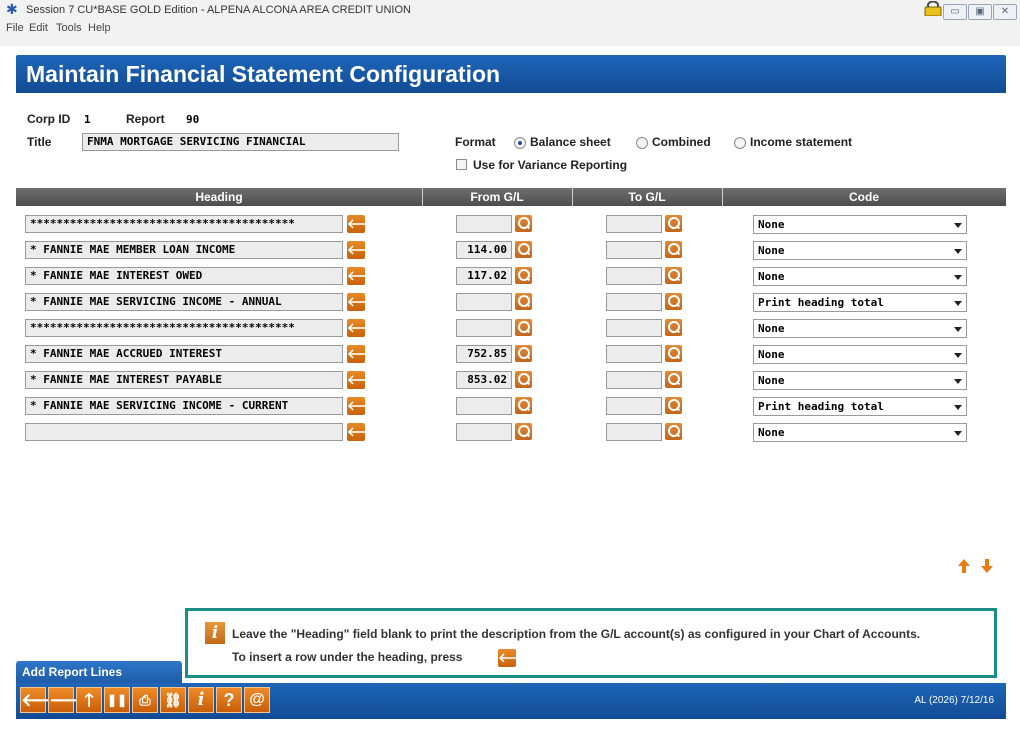 Image resolution: width=1020 pixels, height=729 pixels. What do you see at coordinates (184, 432) in the screenshot?
I see `heading-field` at bounding box center [184, 432].